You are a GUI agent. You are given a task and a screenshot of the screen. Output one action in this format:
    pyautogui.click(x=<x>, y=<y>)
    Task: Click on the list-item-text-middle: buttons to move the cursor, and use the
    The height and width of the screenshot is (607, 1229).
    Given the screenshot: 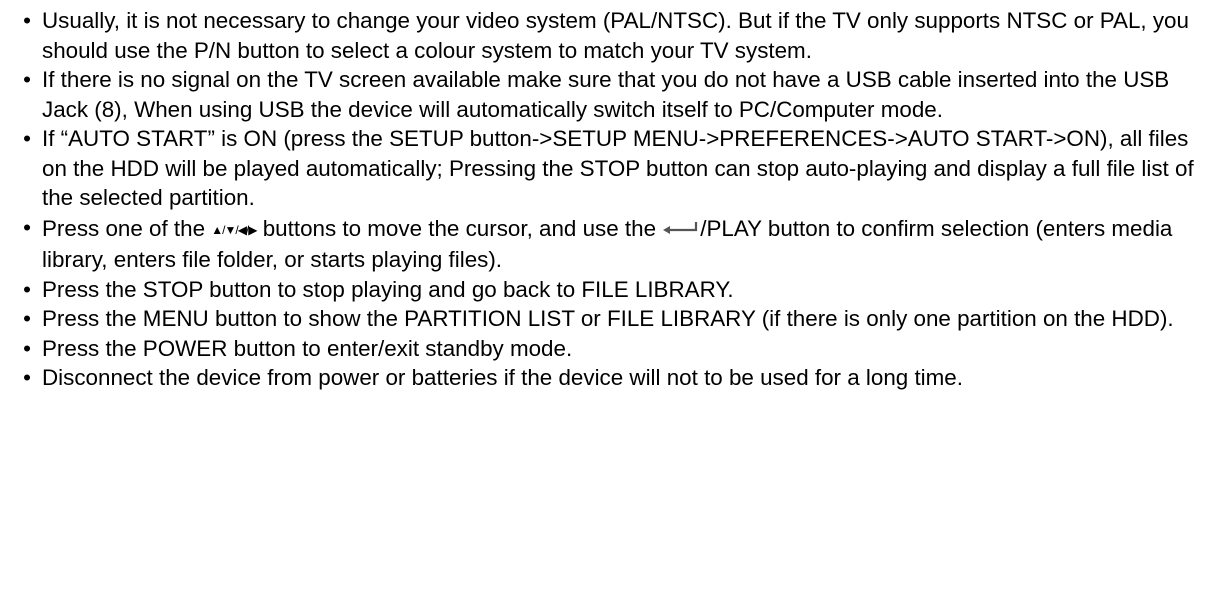 What is the action you would take?
    pyautogui.click(x=459, y=228)
    